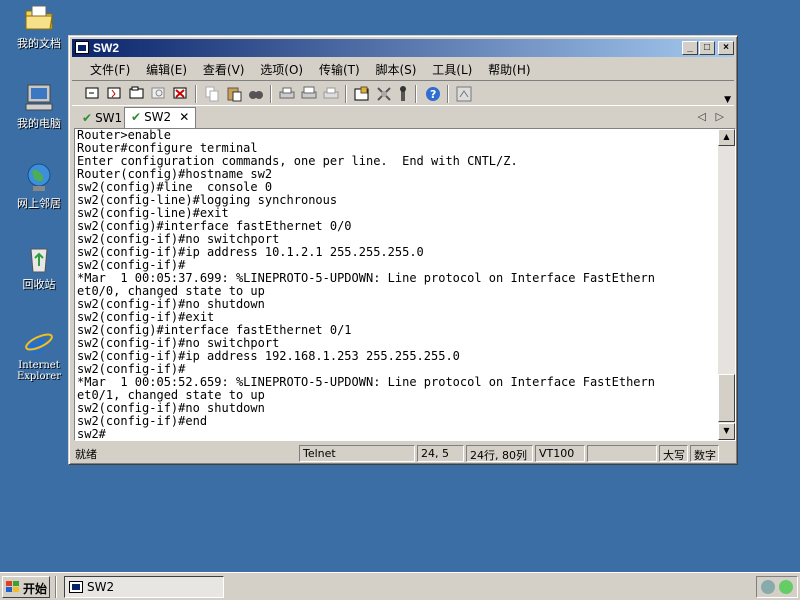 Image resolution: width=800 pixels, height=600 pixels. What do you see at coordinates (101, 587) in the screenshot?
I see `taskbar-item-label: SW2` at bounding box center [101, 587].